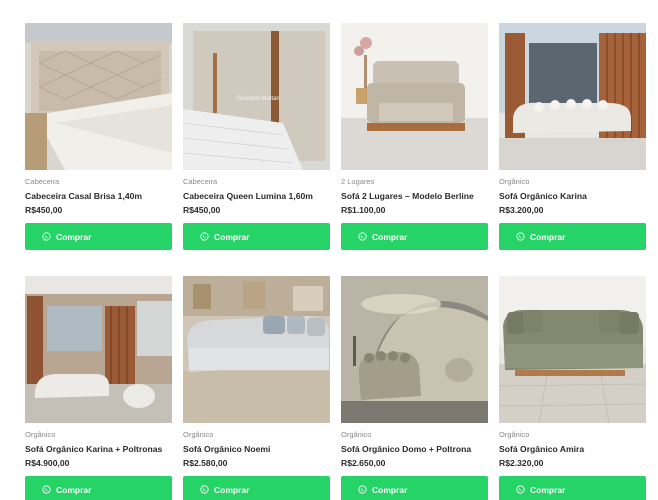 The image size is (658, 500). What do you see at coordinates (248, 196) in the screenshot?
I see `product-title: Cabeceira Queen Lumina 1,60m` at bounding box center [248, 196].